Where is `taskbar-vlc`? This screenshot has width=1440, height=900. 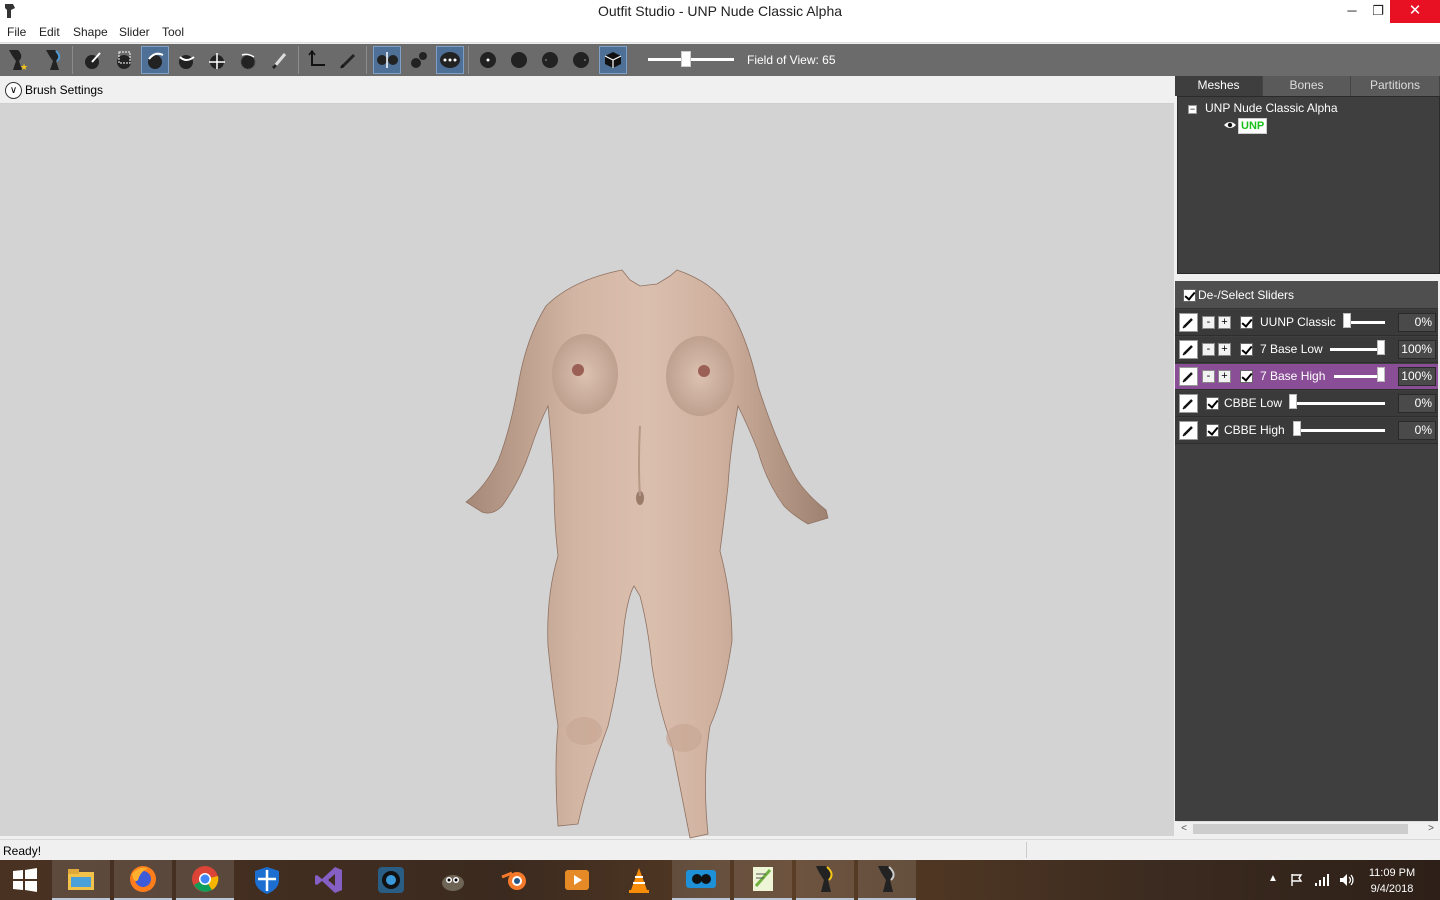 taskbar-vlc is located at coordinates (639, 880).